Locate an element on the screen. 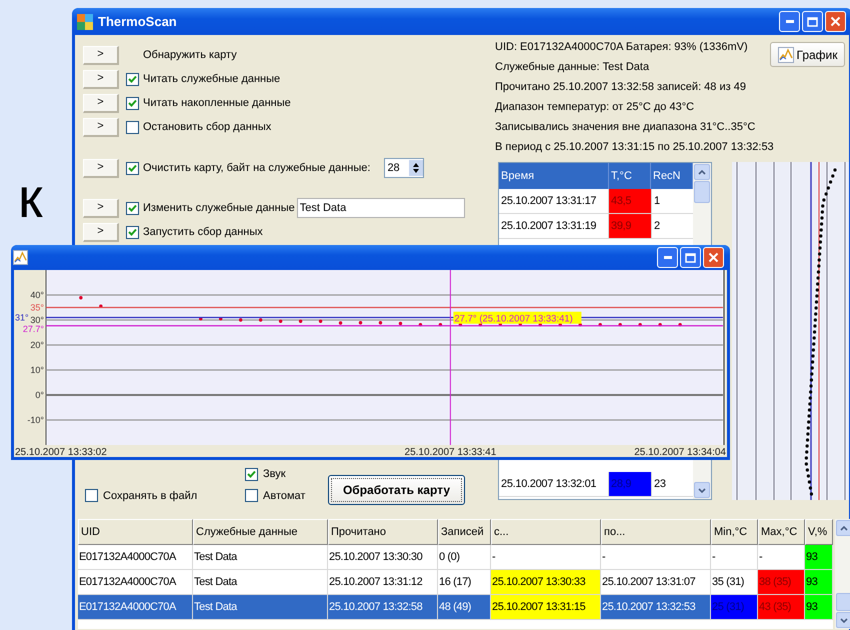 This screenshot has width=850, height=630. info-line: Прочитано 25.10.2007 13:32:58 записей: 48 из 49 is located at coordinates (621, 87).